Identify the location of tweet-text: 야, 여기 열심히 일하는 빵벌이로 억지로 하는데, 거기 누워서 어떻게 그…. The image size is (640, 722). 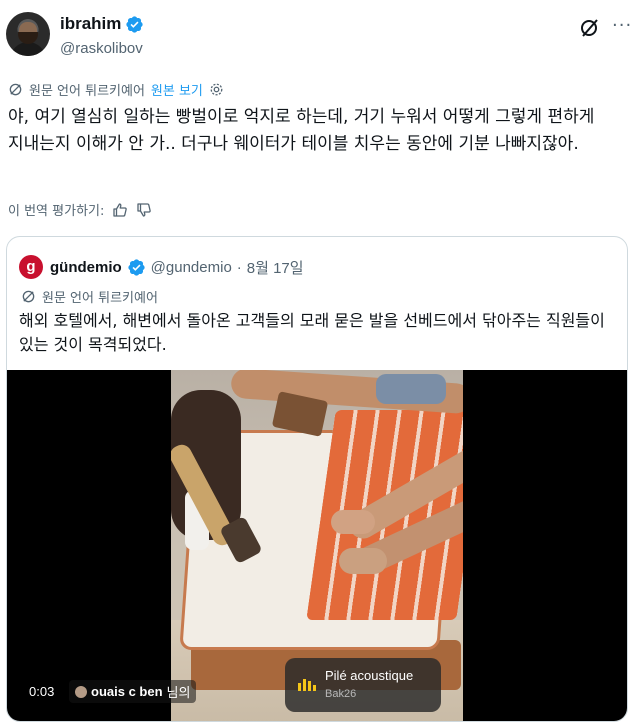
(301, 130).